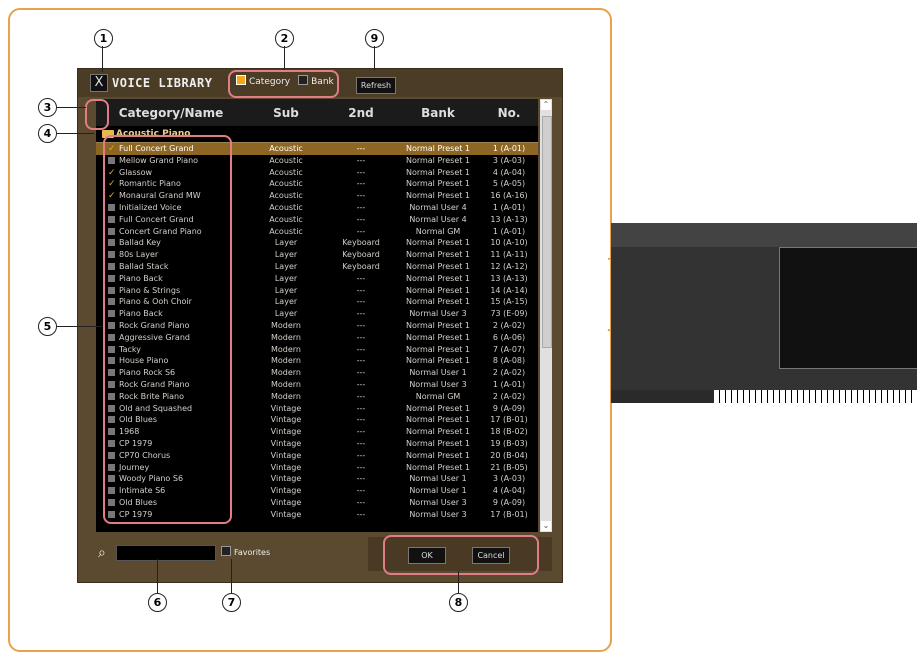  What do you see at coordinates (47, 326) in the screenshot?
I see `callout-number: 5` at bounding box center [47, 326].